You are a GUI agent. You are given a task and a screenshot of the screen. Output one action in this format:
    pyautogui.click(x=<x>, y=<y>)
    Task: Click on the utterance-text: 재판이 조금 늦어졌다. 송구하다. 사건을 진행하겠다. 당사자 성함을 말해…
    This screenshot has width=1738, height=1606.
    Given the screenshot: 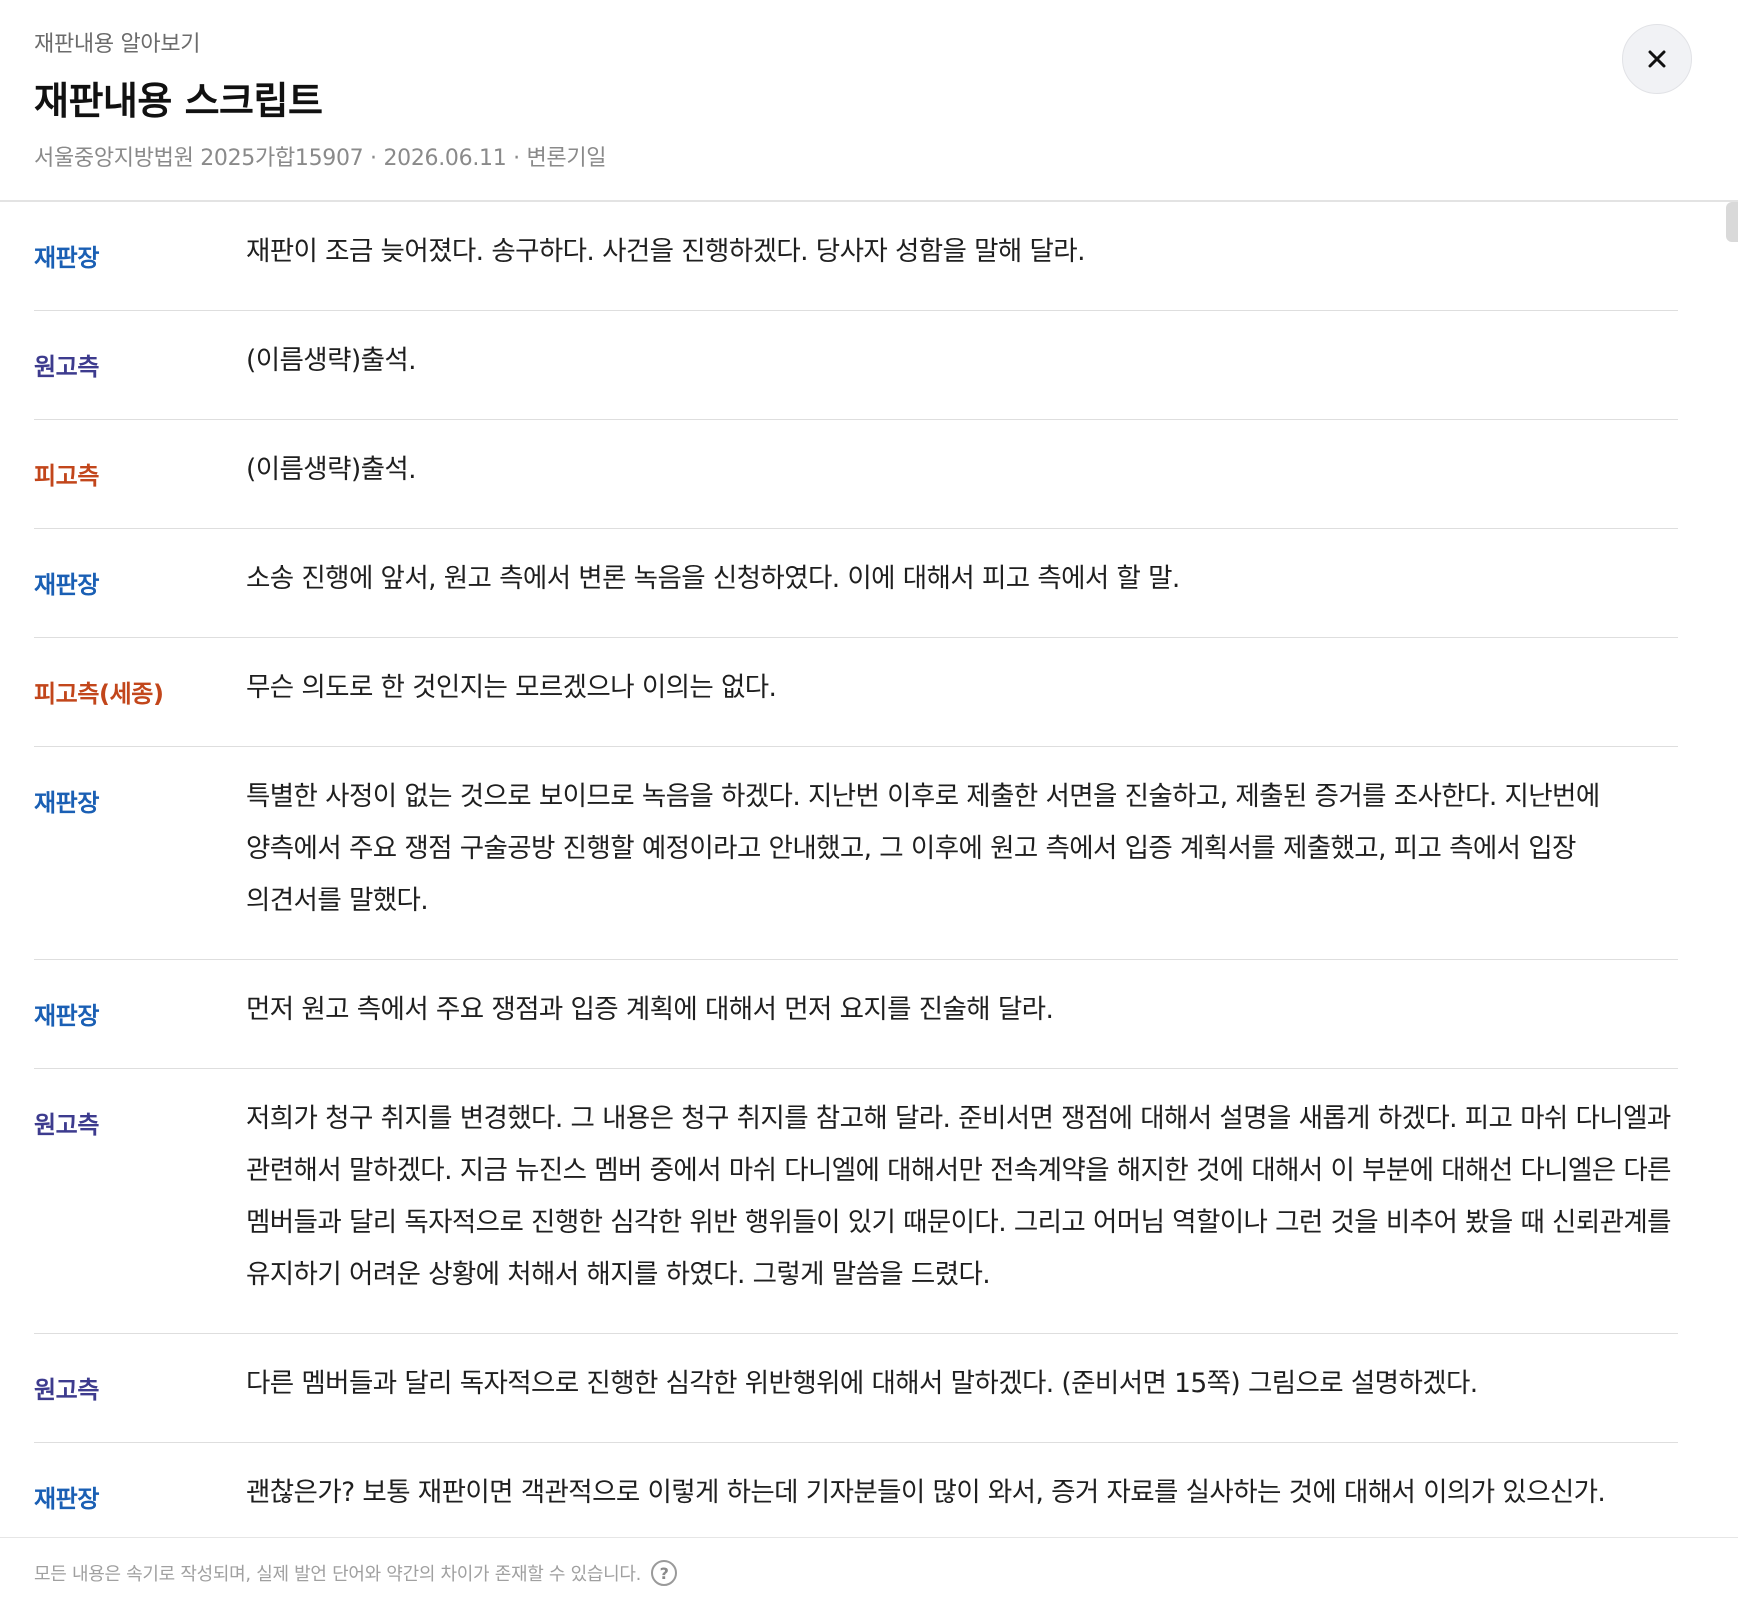 What is the action you would take?
    pyautogui.click(x=665, y=251)
    